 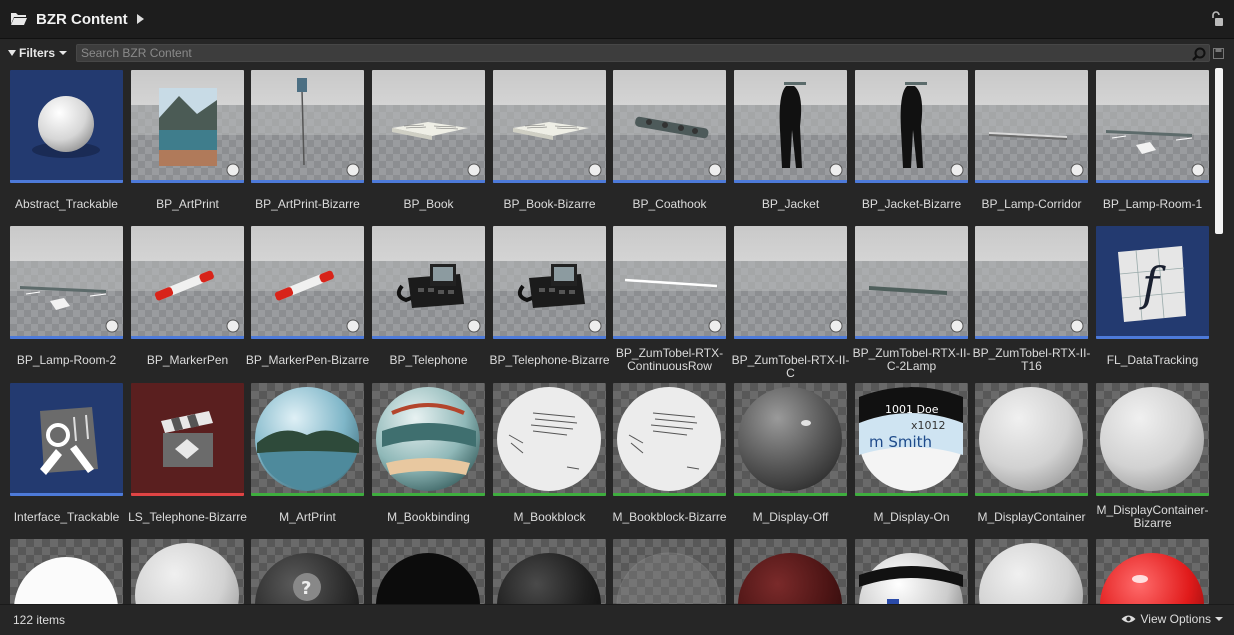 I want to click on asset-label: BP_Jacket, so click(x=790, y=204).